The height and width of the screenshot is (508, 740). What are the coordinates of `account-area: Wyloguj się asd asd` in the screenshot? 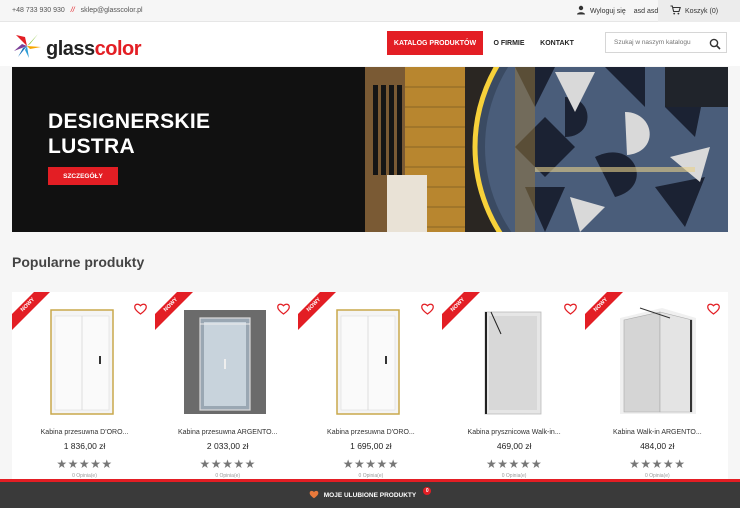 It's located at (617, 11).